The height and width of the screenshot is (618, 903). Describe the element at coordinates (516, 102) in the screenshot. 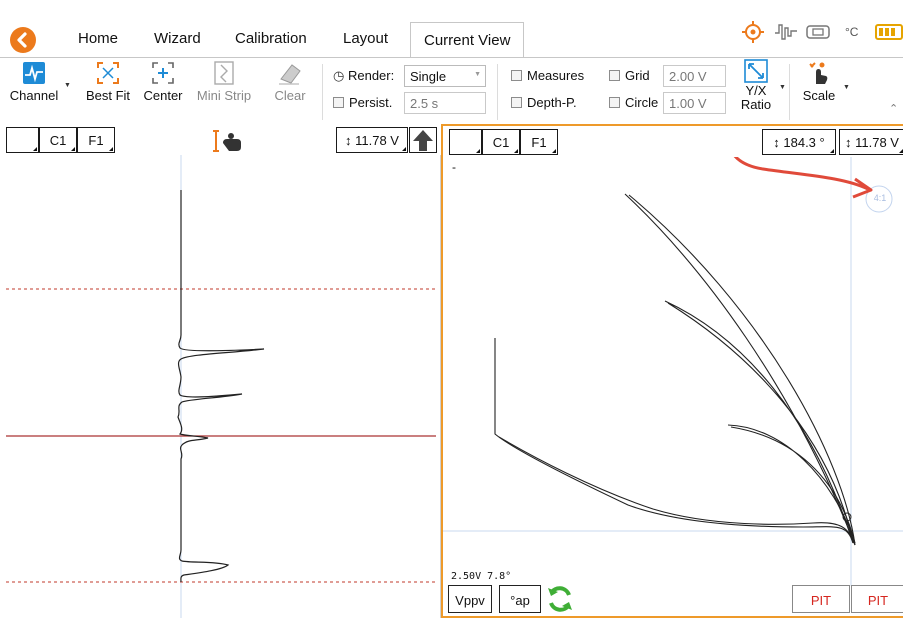

I see `depth-checkbox` at that location.